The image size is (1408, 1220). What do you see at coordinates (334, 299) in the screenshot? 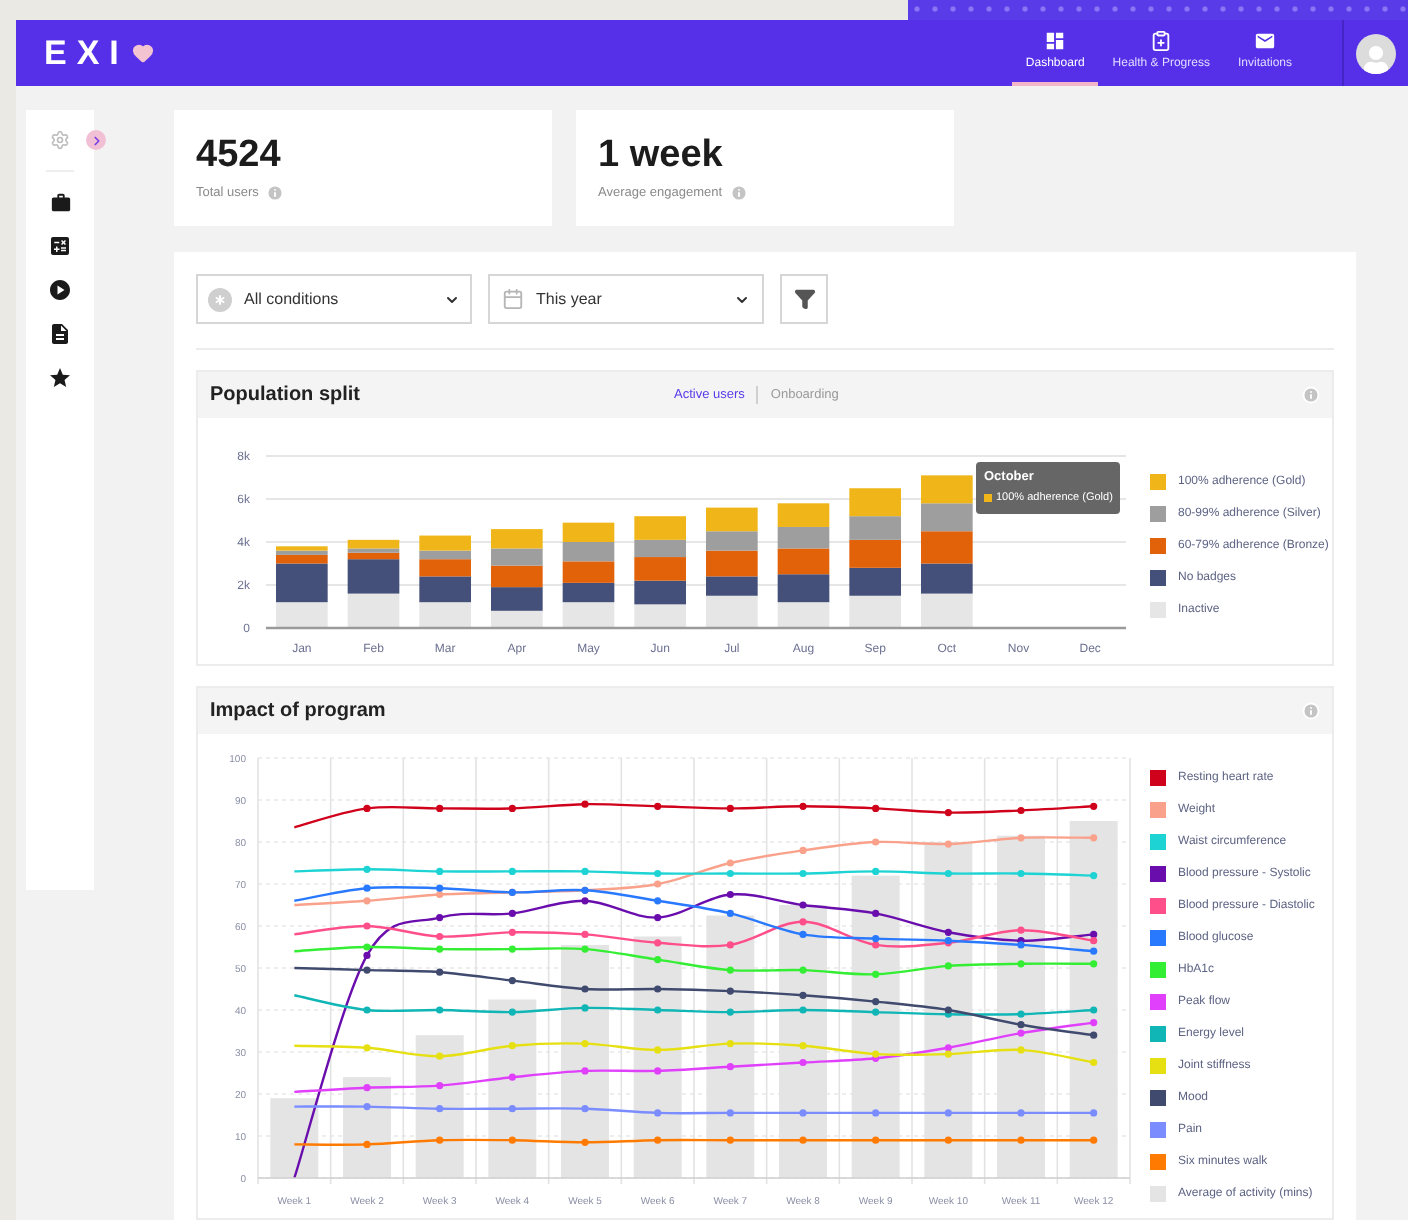
I see `condition-dropdown: All conditions` at bounding box center [334, 299].